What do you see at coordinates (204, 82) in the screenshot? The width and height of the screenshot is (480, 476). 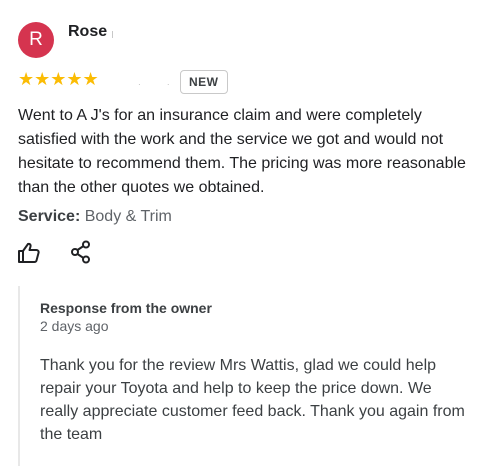 I see `new-badge: NEW` at bounding box center [204, 82].